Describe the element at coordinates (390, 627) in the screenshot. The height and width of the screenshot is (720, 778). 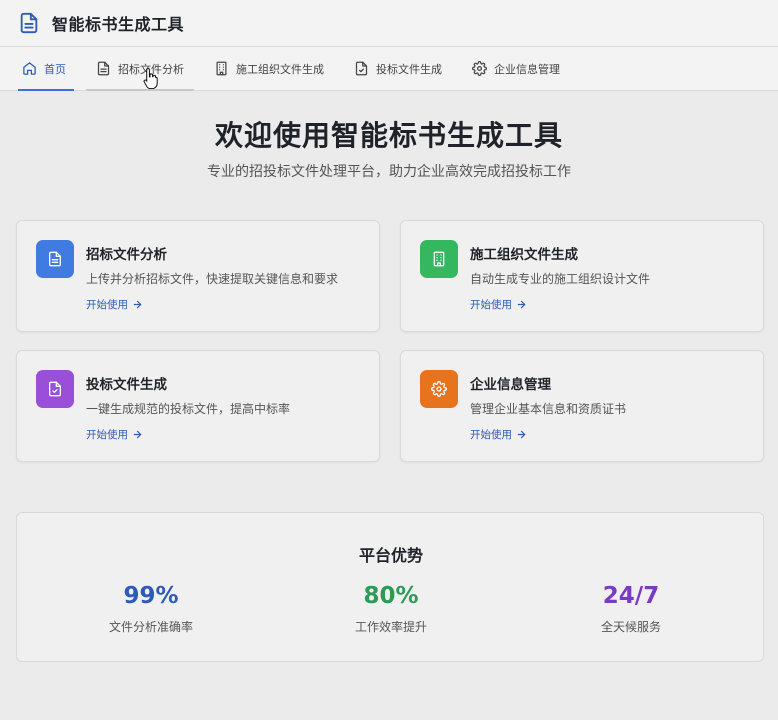
I see `stat-label: 工作效率提升` at that location.